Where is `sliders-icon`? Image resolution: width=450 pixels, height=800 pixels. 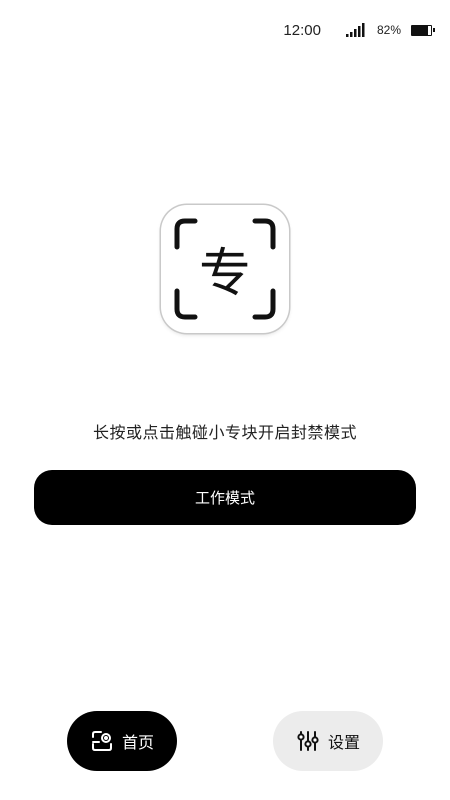
sliders-icon is located at coordinates (308, 741).